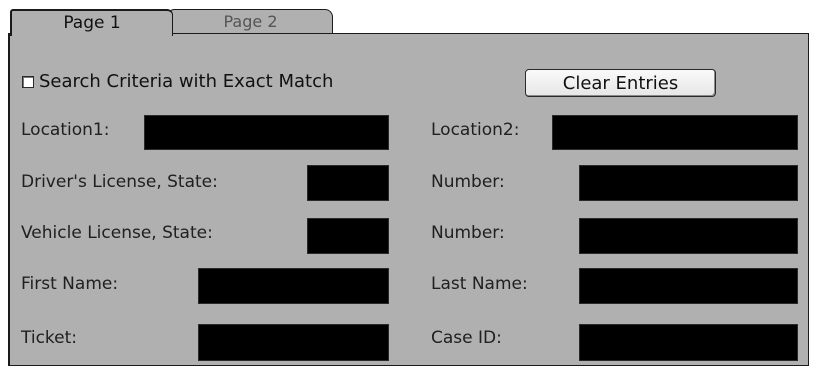  What do you see at coordinates (348, 236) in the screenshot?
I see `vehicle-license-state-field` at bounding box center [348, 236].